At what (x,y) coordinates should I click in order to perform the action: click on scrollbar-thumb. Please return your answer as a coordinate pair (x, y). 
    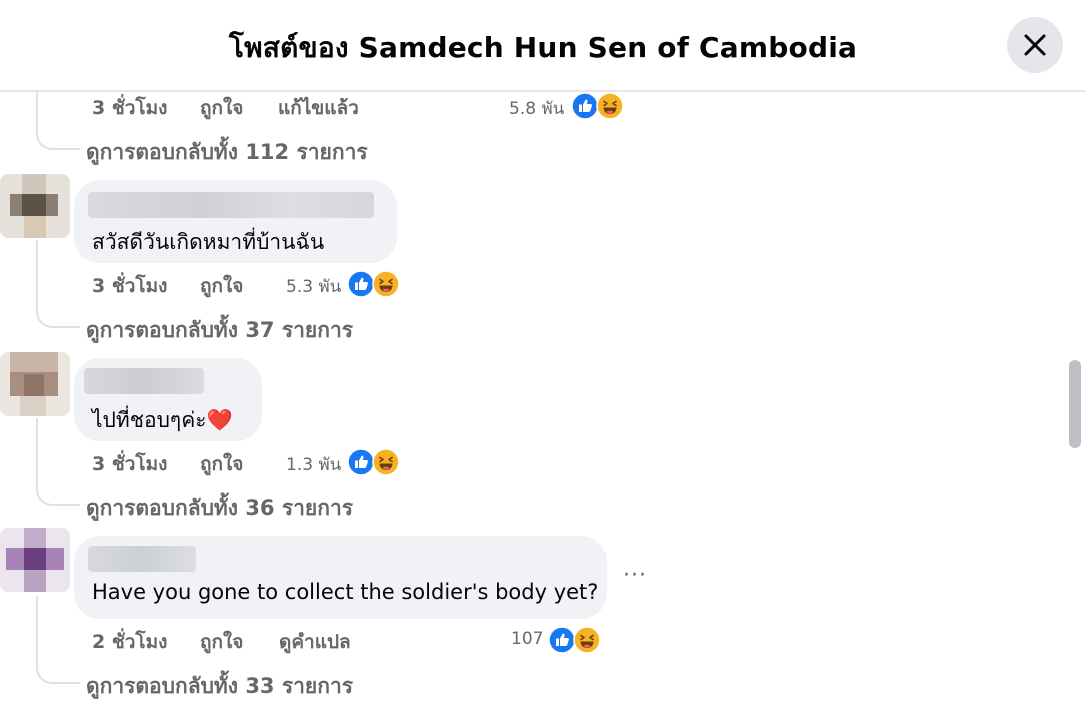
    Looking at the image, I should click on (1075, 404).